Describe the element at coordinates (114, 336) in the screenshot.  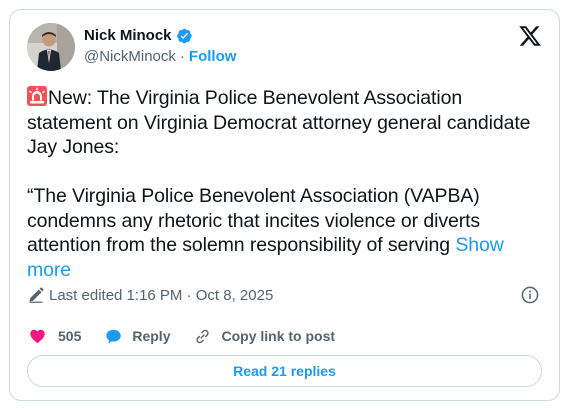
I see `reply-bubble-icon` at that location.